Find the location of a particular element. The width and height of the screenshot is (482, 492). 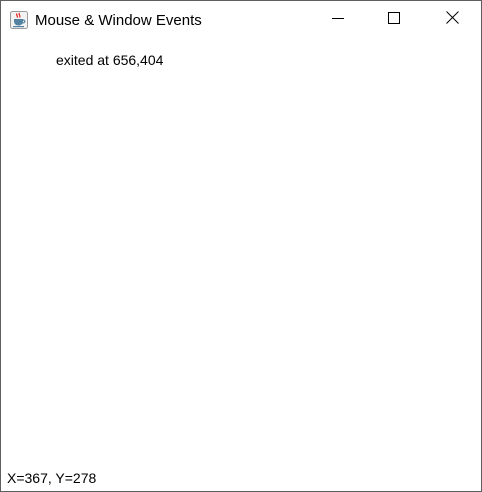

close-icon is located at coordinates (452, 20).